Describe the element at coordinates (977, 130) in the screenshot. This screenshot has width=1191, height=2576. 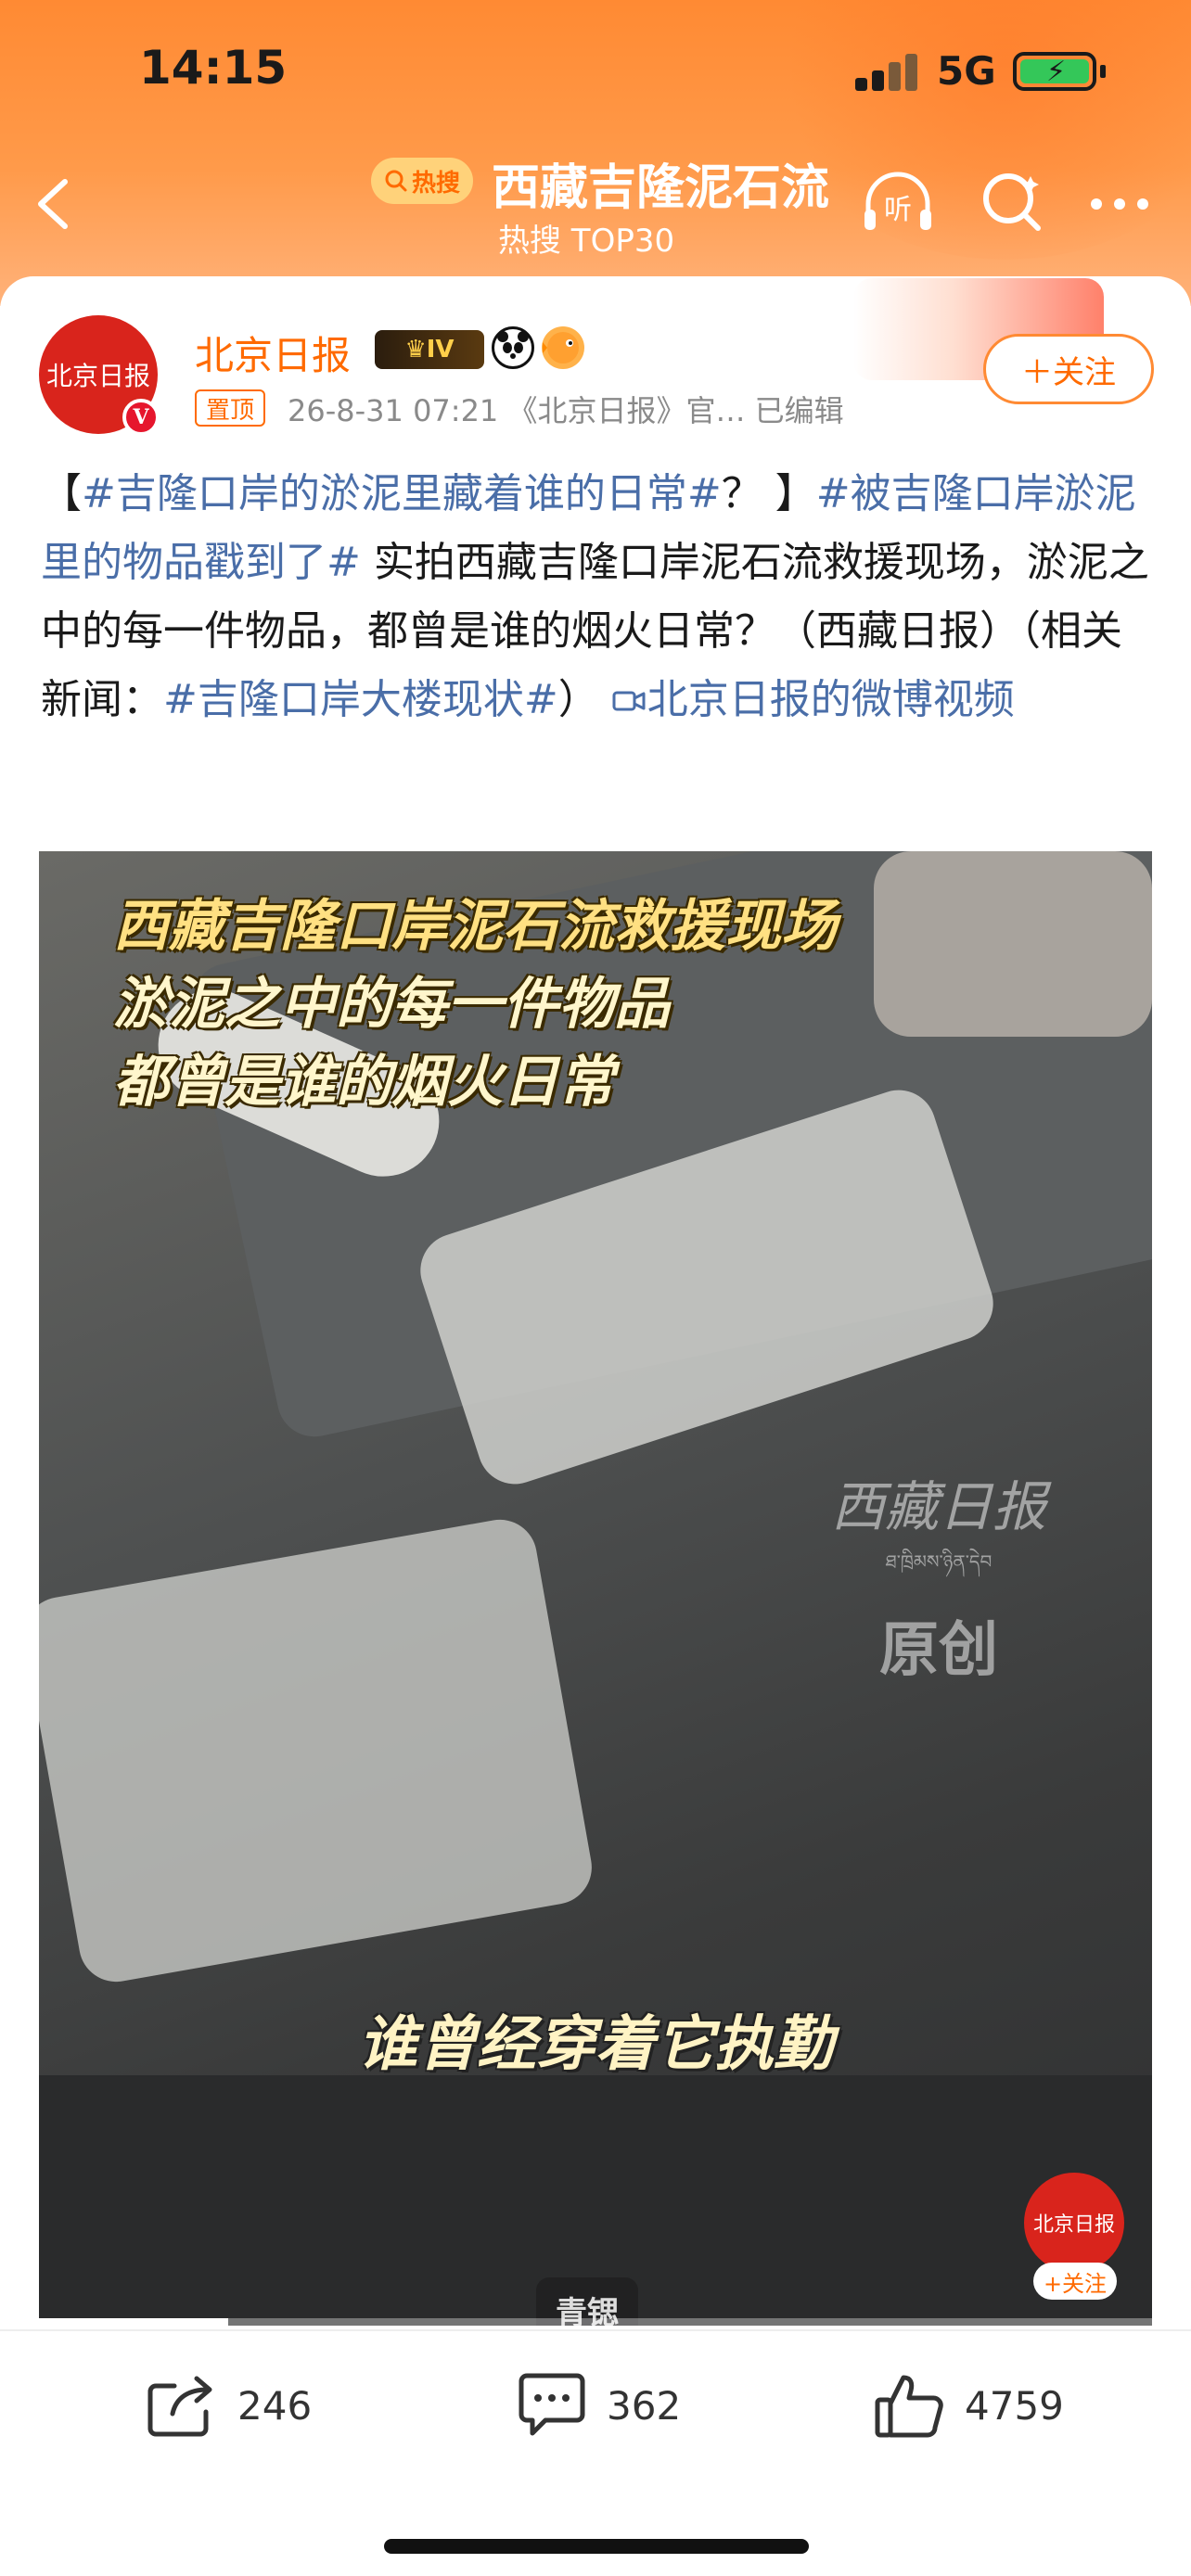
I see `header-glow` at that location.